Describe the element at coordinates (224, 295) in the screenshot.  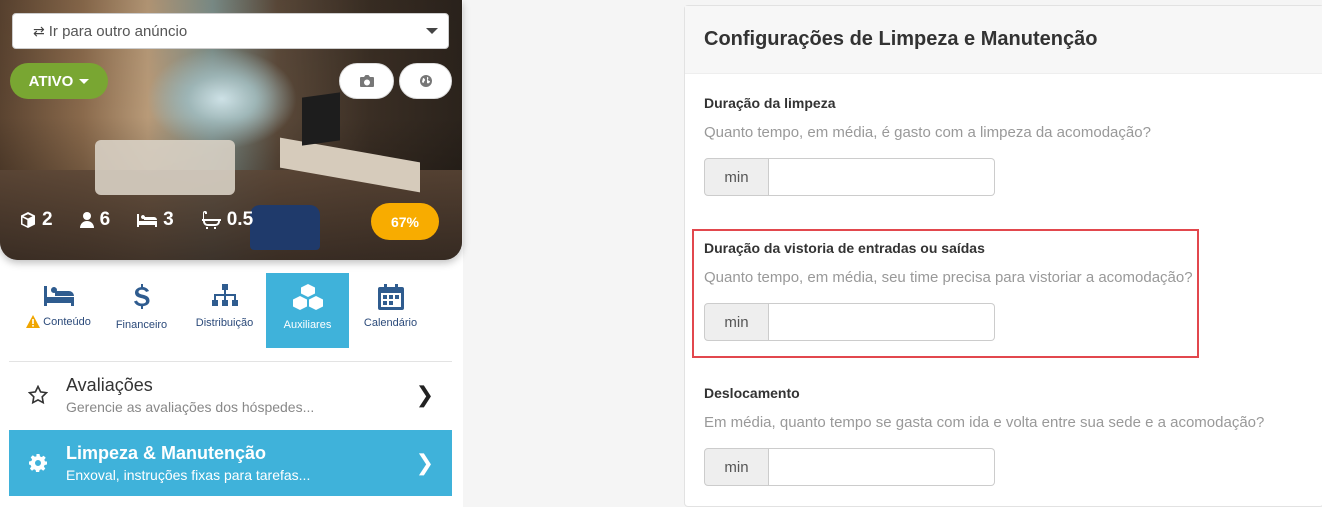
I see `sitemap-icon` at that location.